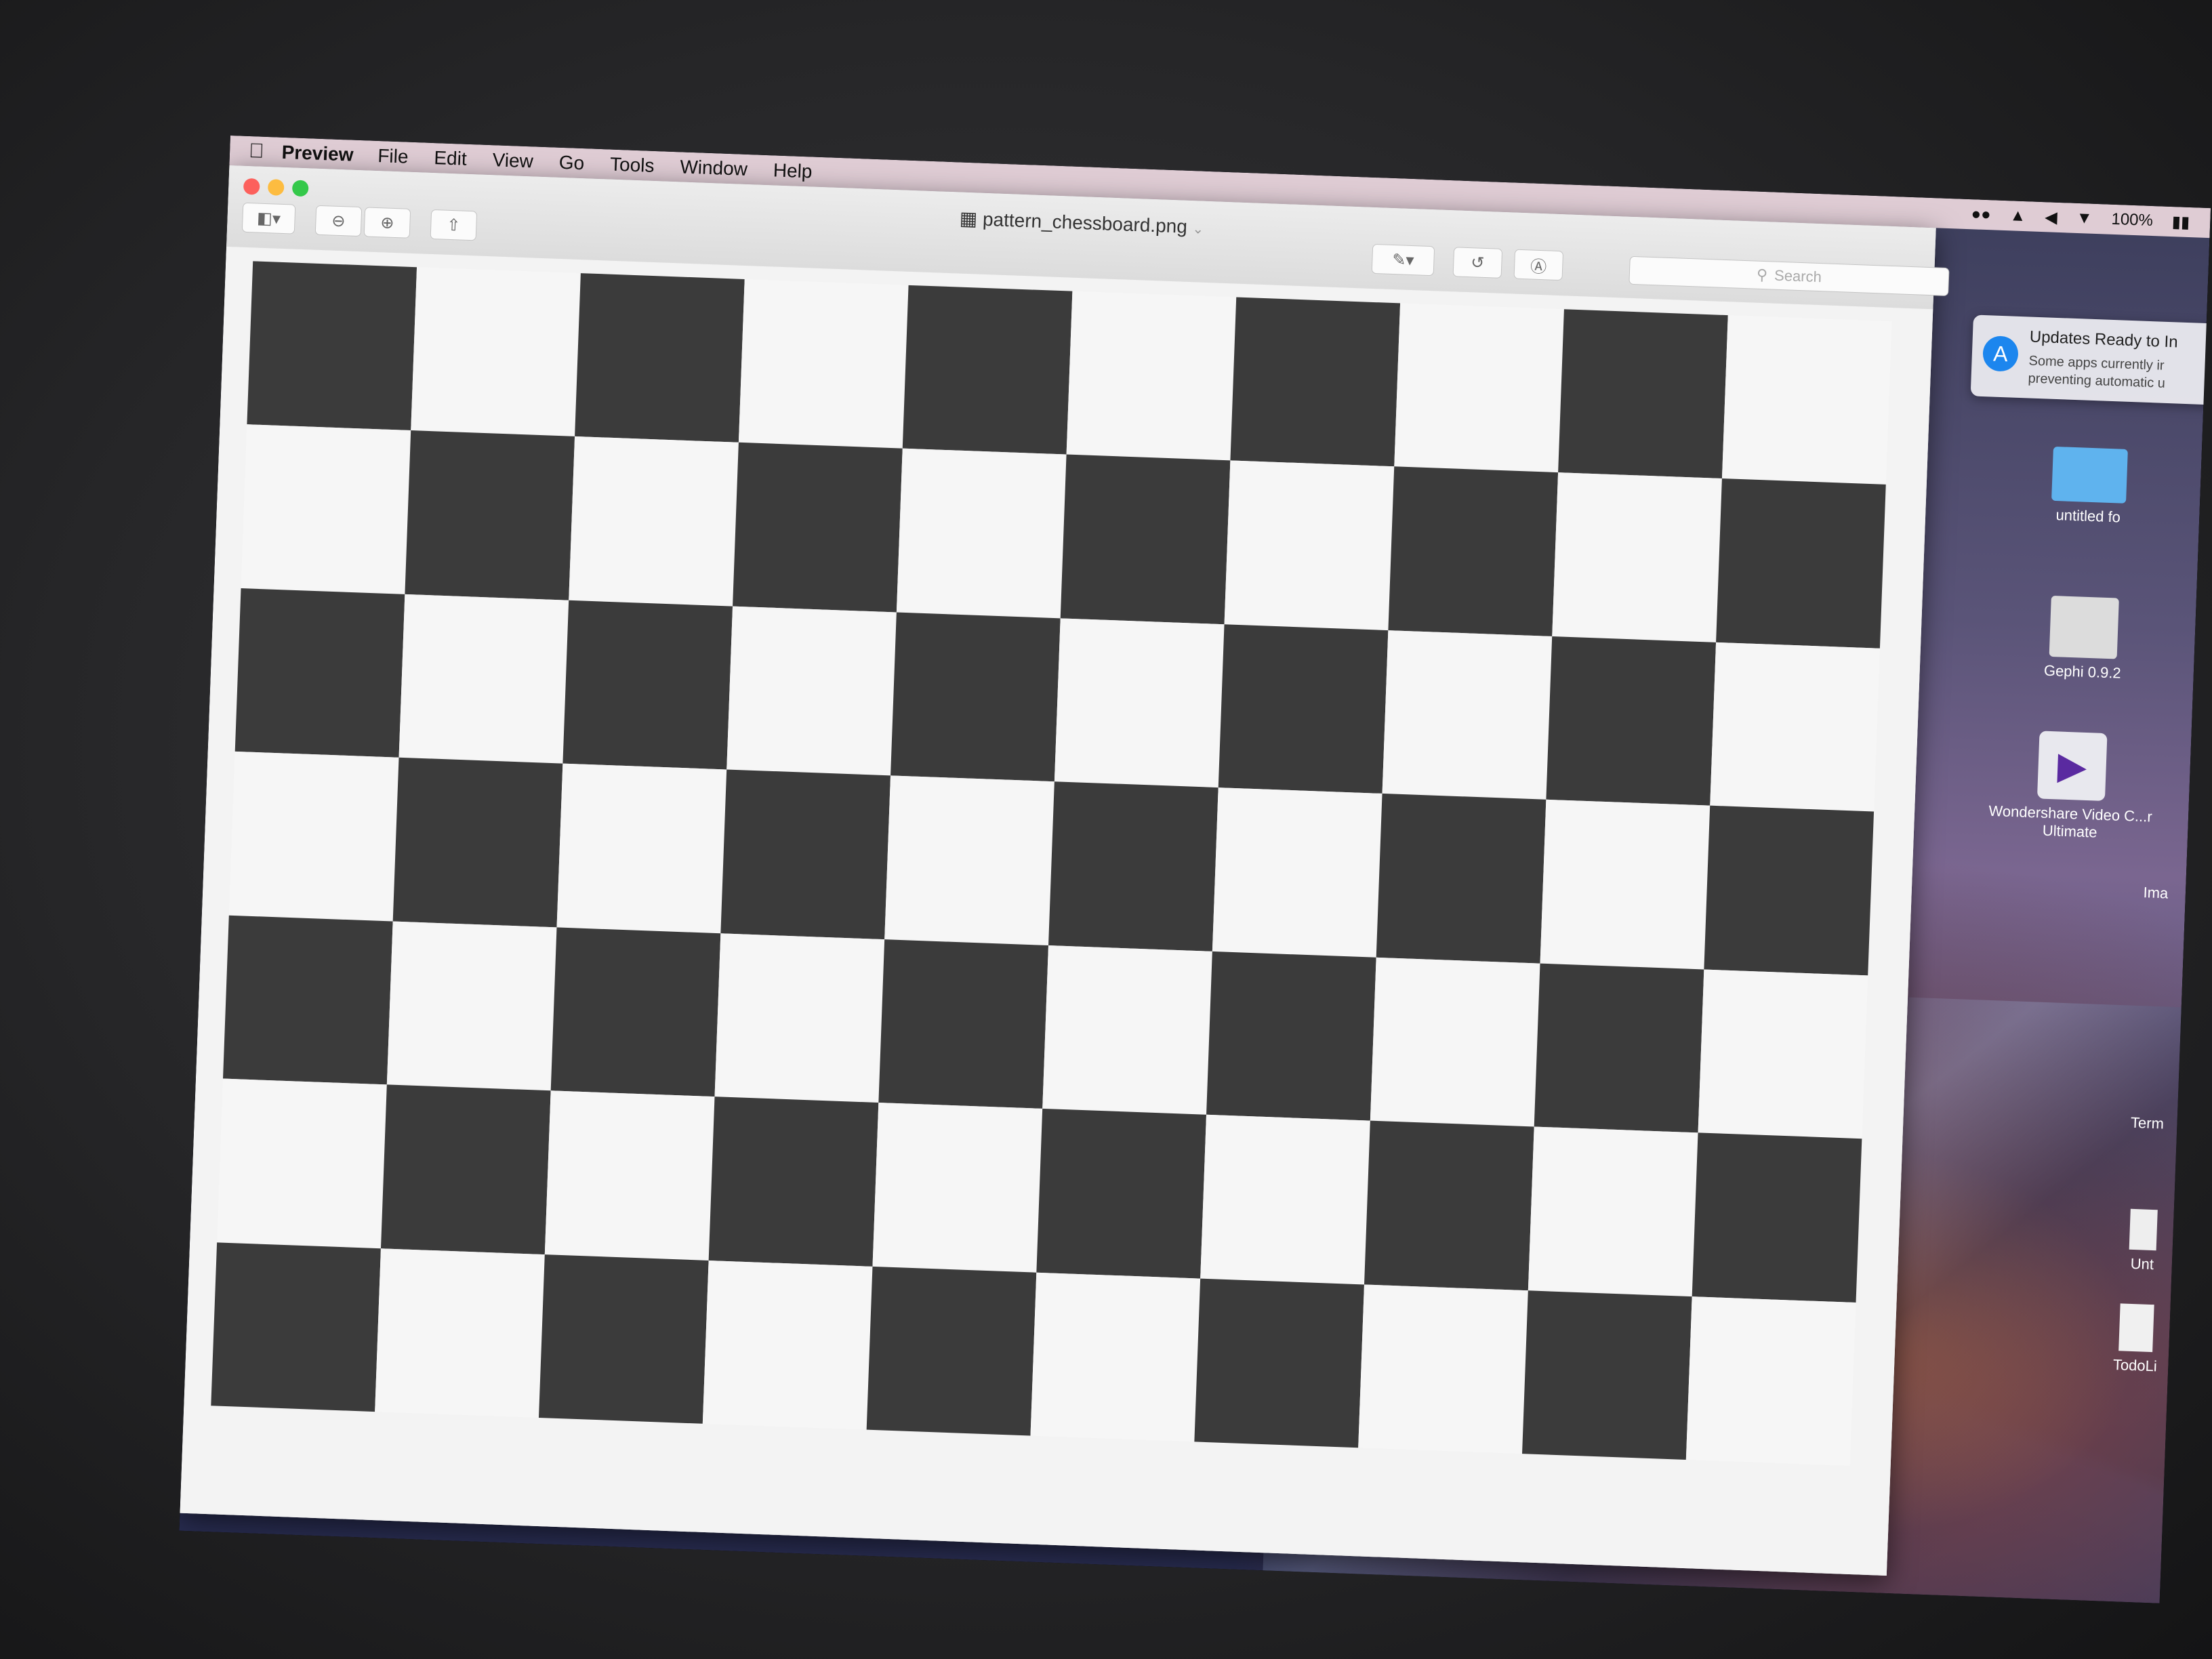 This screenshot has height=1659, width=2212. Describe the element at coordinates (2132, 220) in the screenshot. I see `battery-percent: 100%` at that location.